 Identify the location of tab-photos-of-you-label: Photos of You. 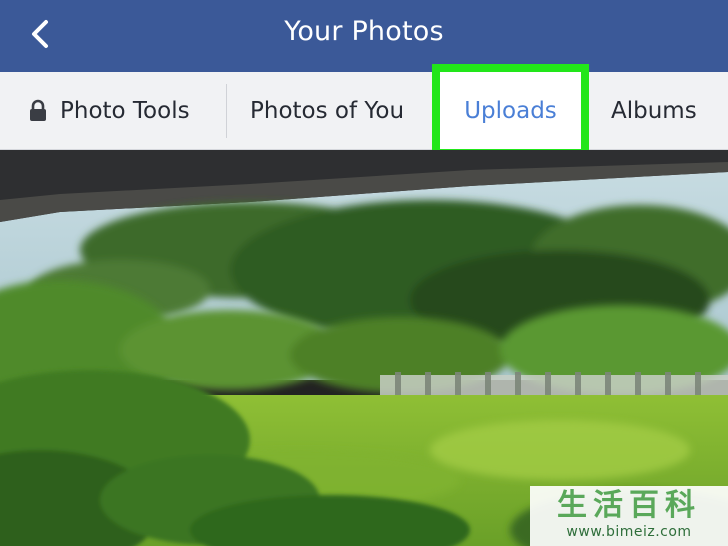
(327, 110).